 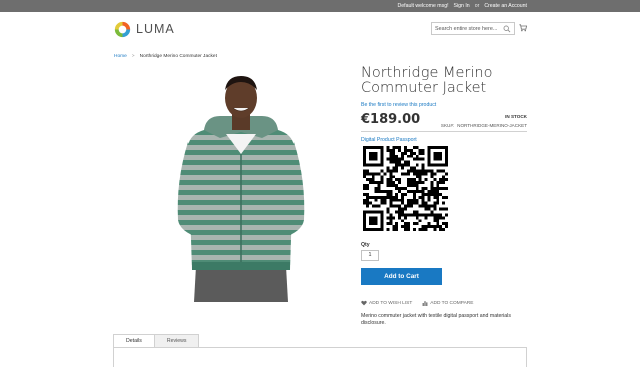 I want to click on sku-row: SKU#: NORTHRIDGE-MERINO-JACKET, so click(x=484, y=125).